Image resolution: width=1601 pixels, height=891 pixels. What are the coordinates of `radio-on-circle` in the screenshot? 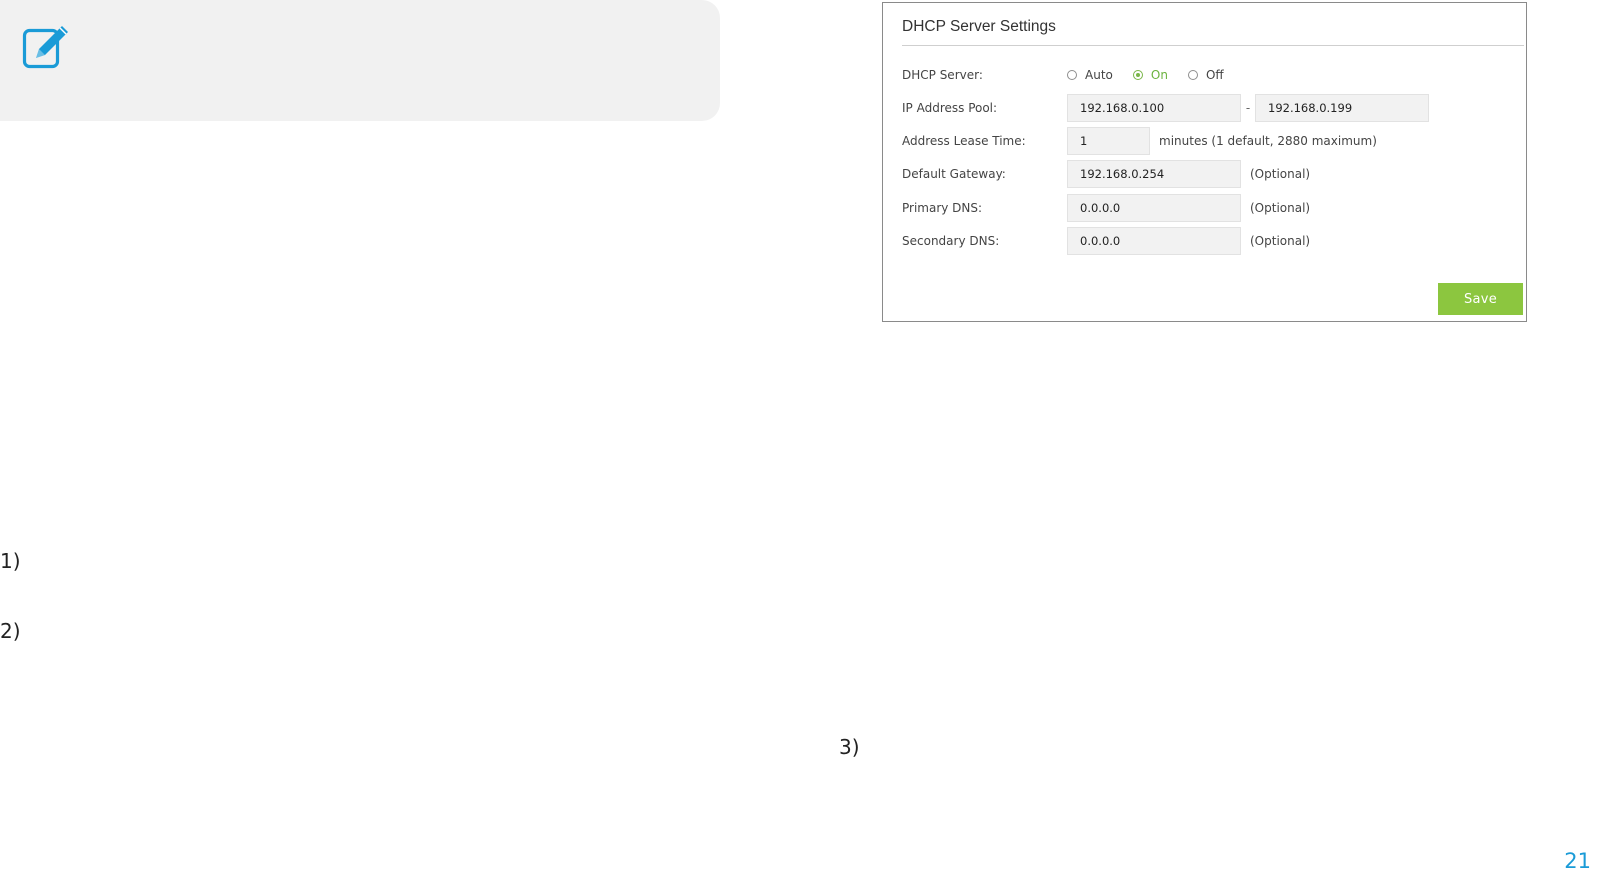 It's located at (1137, 75).